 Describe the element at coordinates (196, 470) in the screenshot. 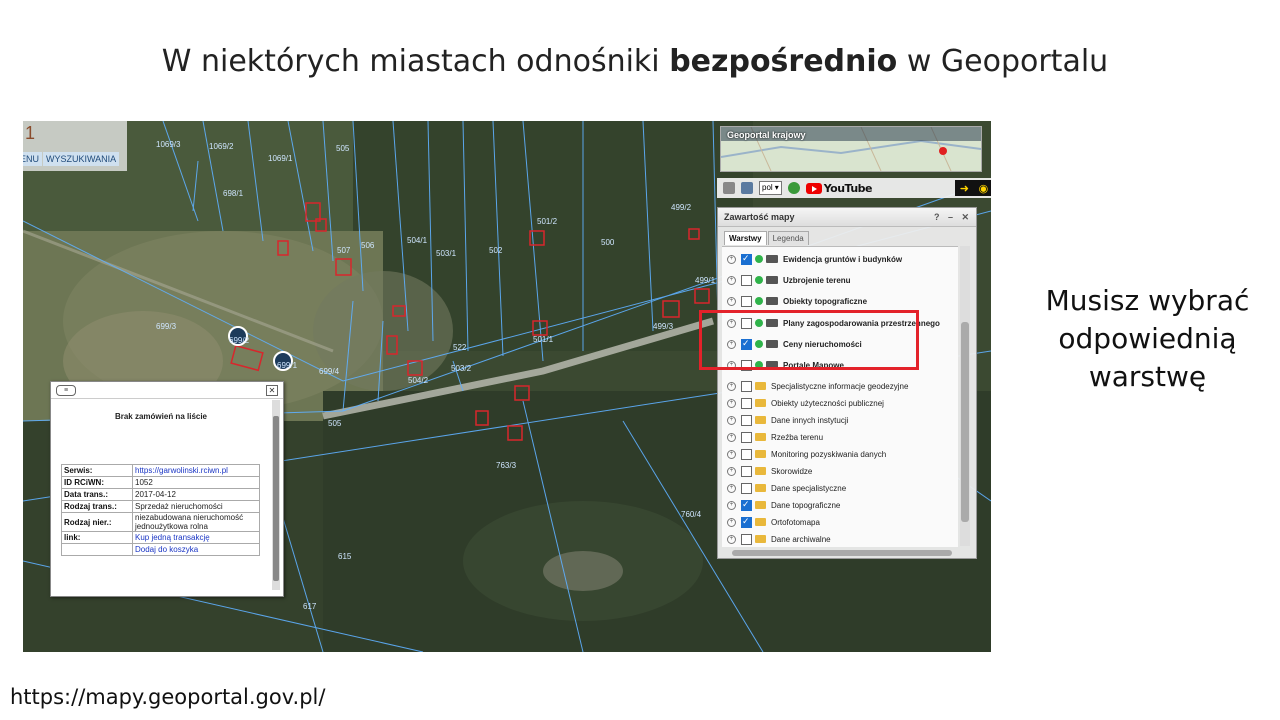

I see `row-link: https://garwolinski.rciwn.pl` at that location.